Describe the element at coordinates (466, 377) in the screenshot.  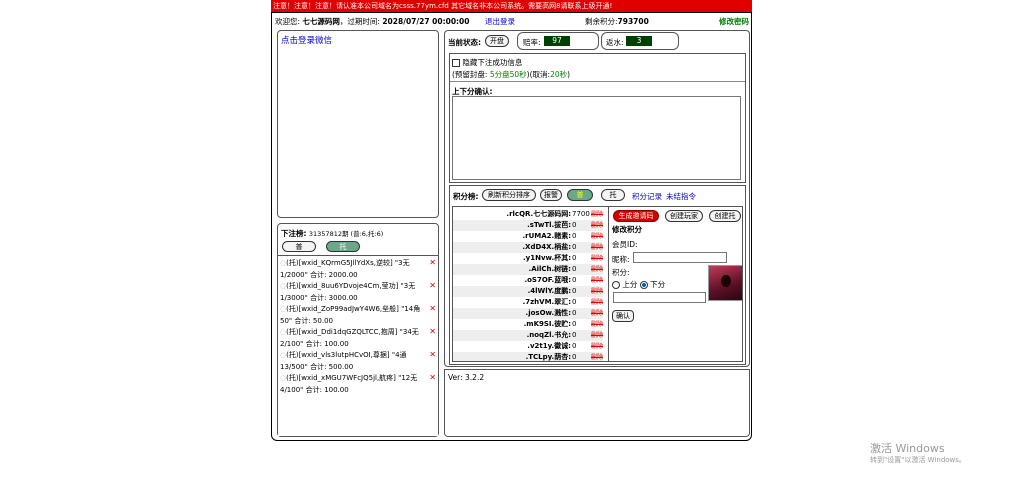
I see `version-text: Ver: 3.2.2` at that location.